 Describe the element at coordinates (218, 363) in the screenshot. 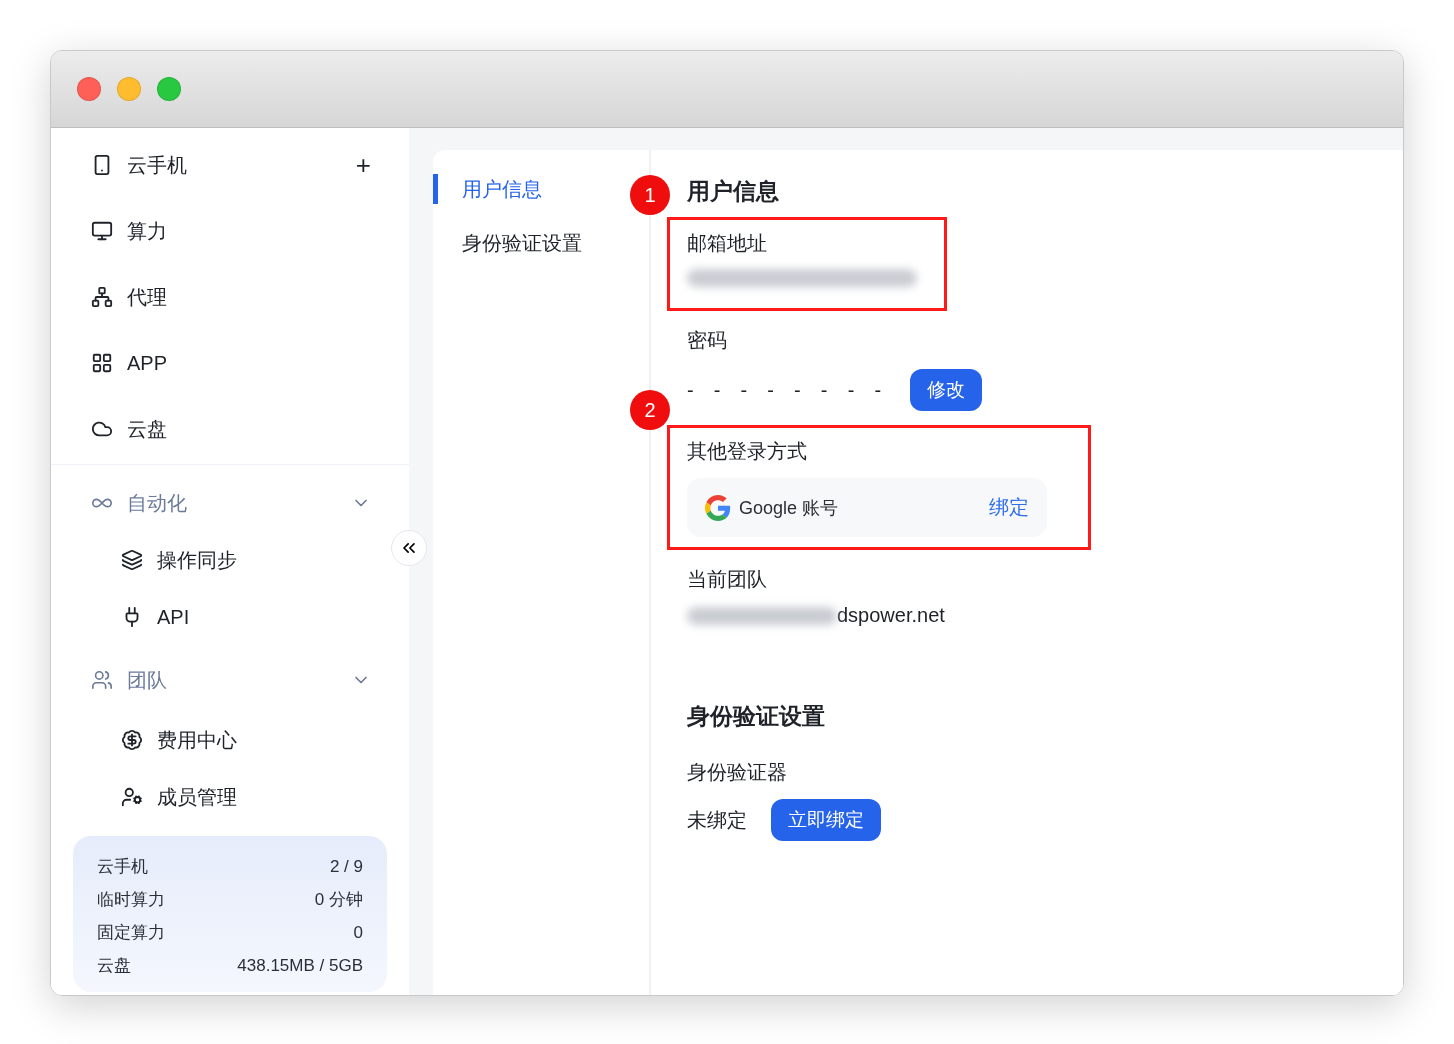

I see `sidebar-item: APP` at that location.